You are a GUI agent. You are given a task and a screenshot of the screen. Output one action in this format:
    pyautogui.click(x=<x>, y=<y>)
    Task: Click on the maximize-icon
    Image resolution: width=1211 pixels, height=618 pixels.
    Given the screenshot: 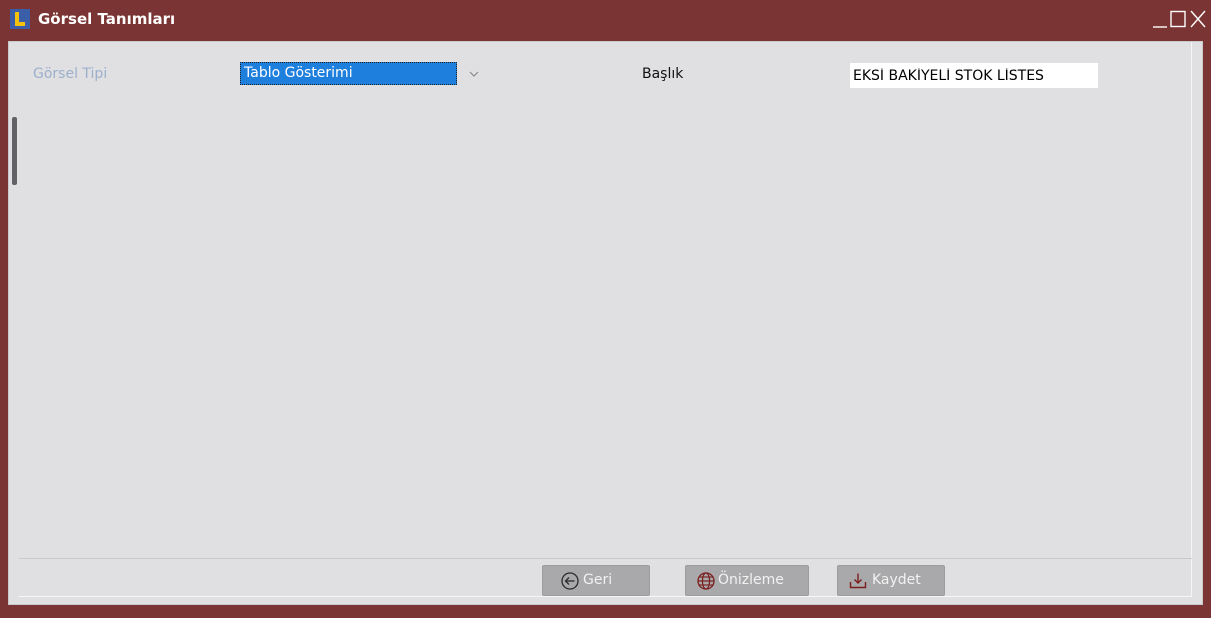 What is the action you would take?
    pyautogui.click(x=1178, y=19)
    